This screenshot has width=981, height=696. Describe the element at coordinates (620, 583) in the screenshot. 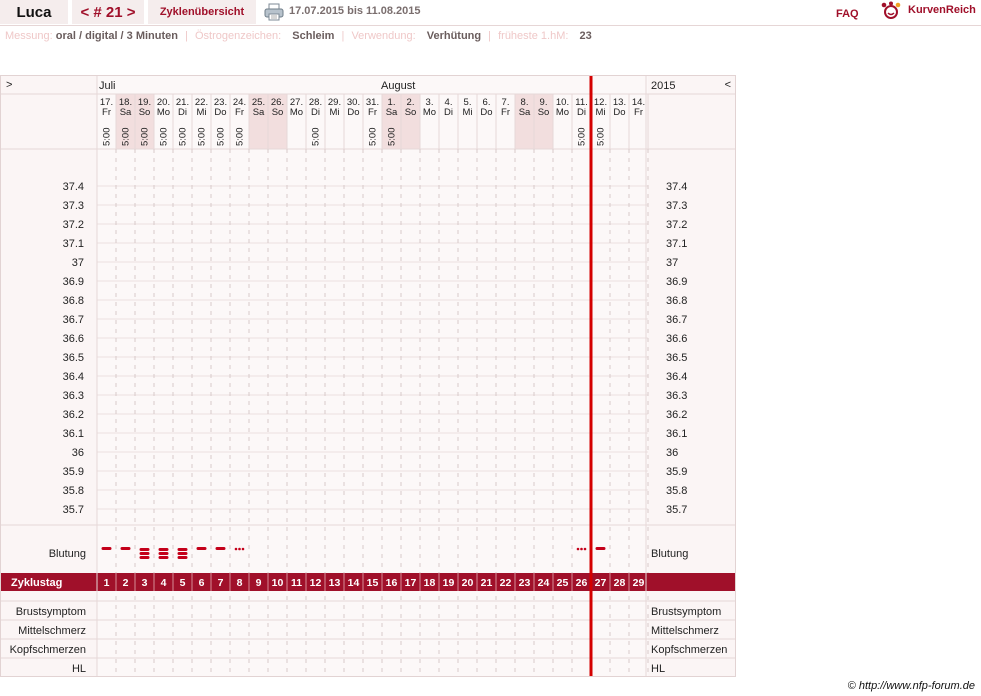

I see `cycle-day-number: 28` at that location.